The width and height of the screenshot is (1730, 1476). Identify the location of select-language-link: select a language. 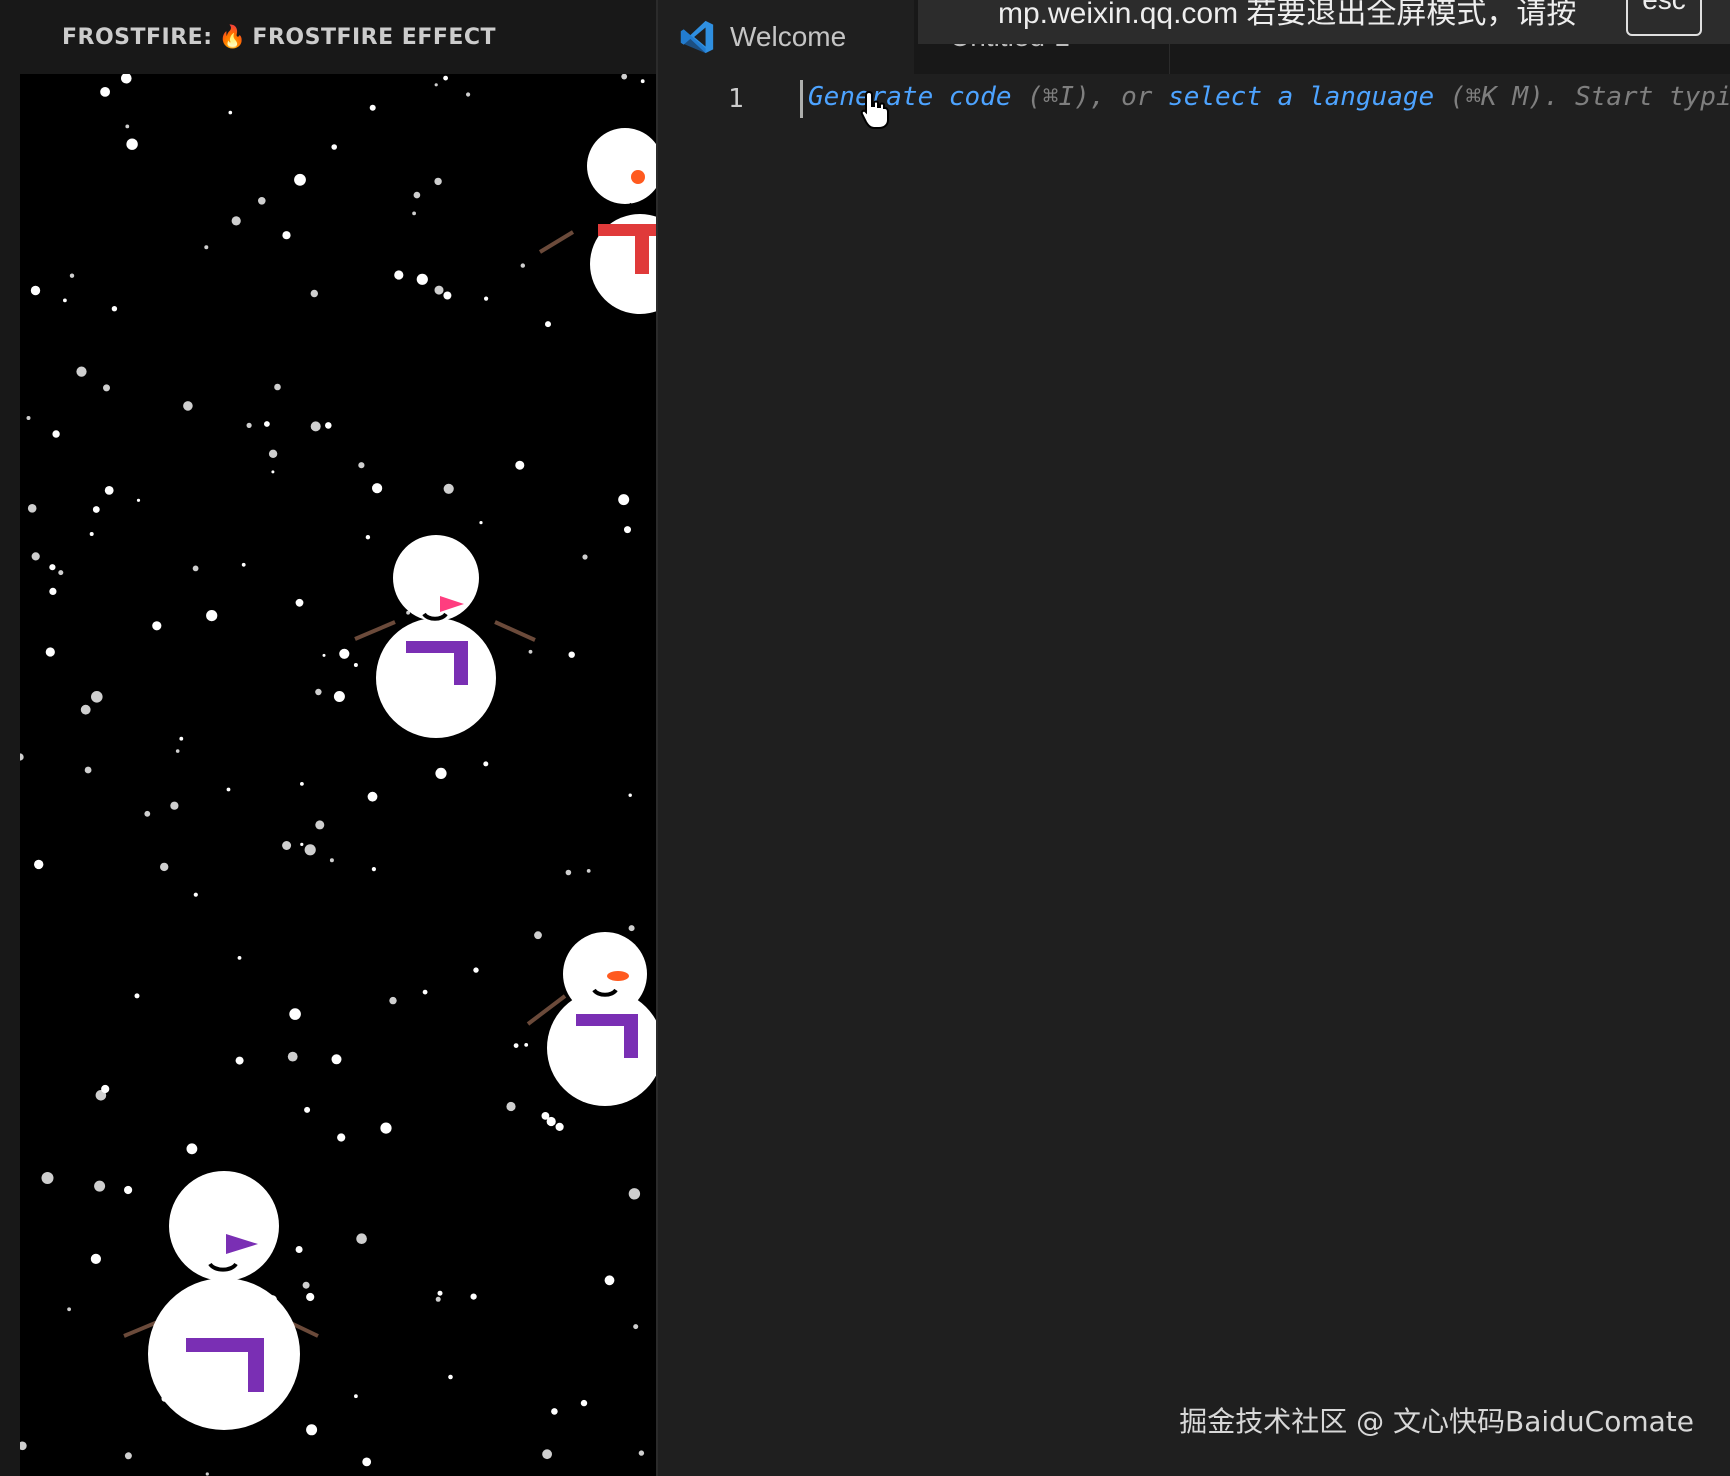
(1301, 97).